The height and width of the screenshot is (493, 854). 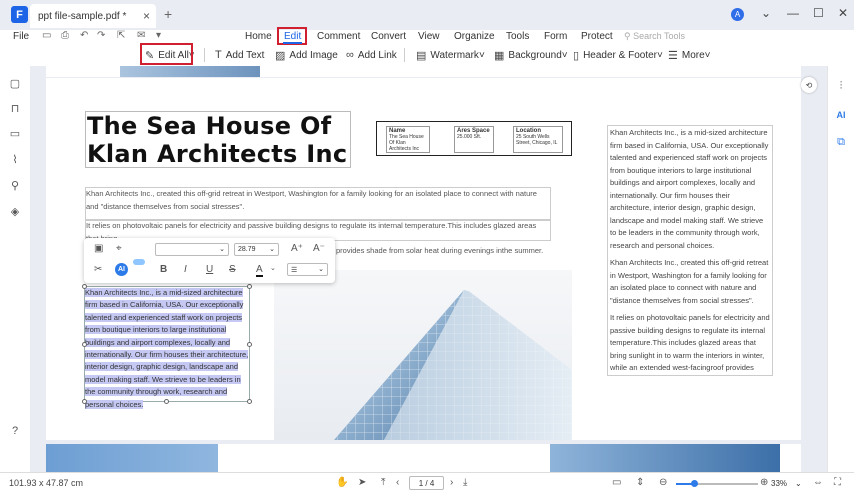 What do you see at coordinates (465, 482) in the screenshot?
I see `last-page-icon: ⤓` at bounding box center [465, 482].